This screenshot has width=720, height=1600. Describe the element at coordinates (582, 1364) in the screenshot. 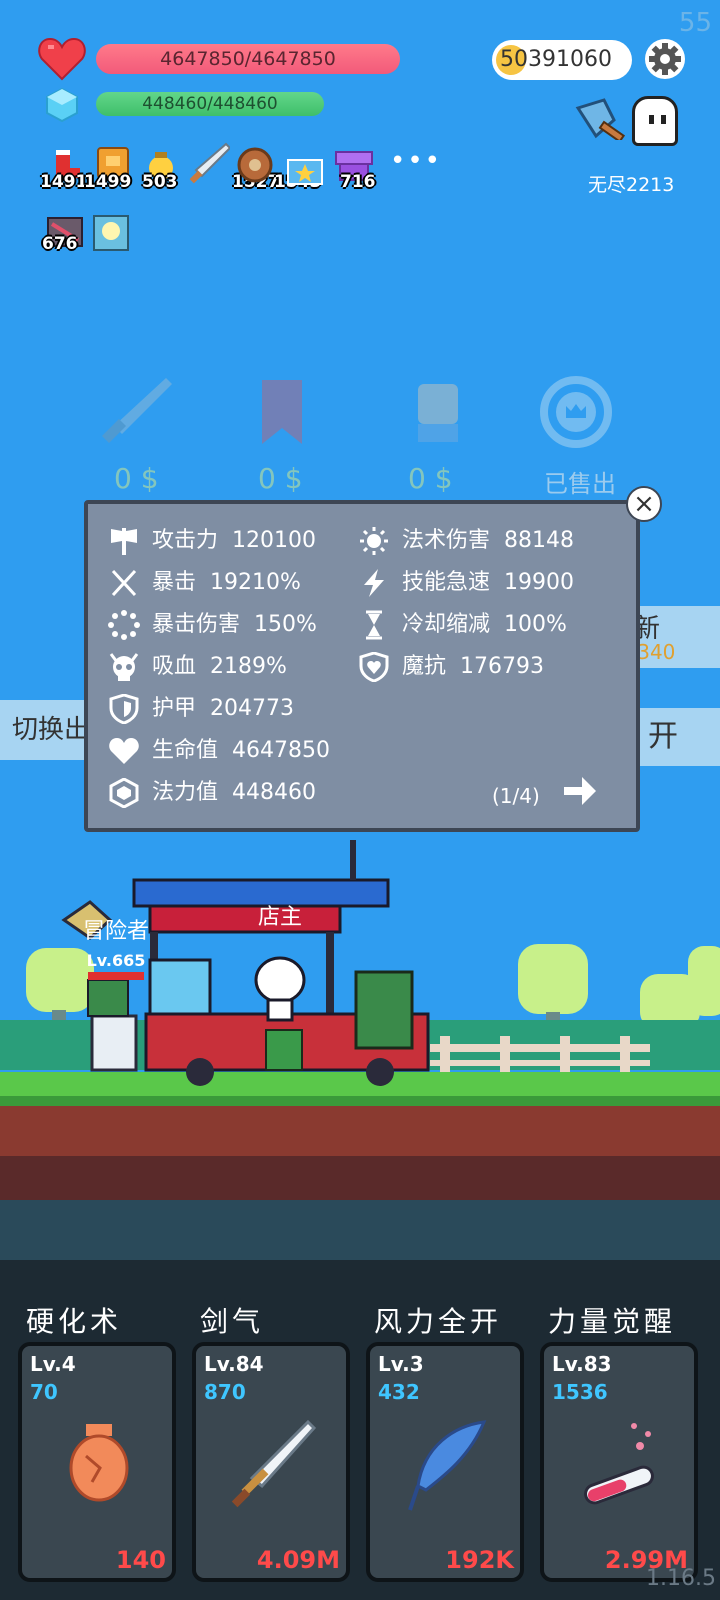

I see `skill-level: Lv.83` at that location.